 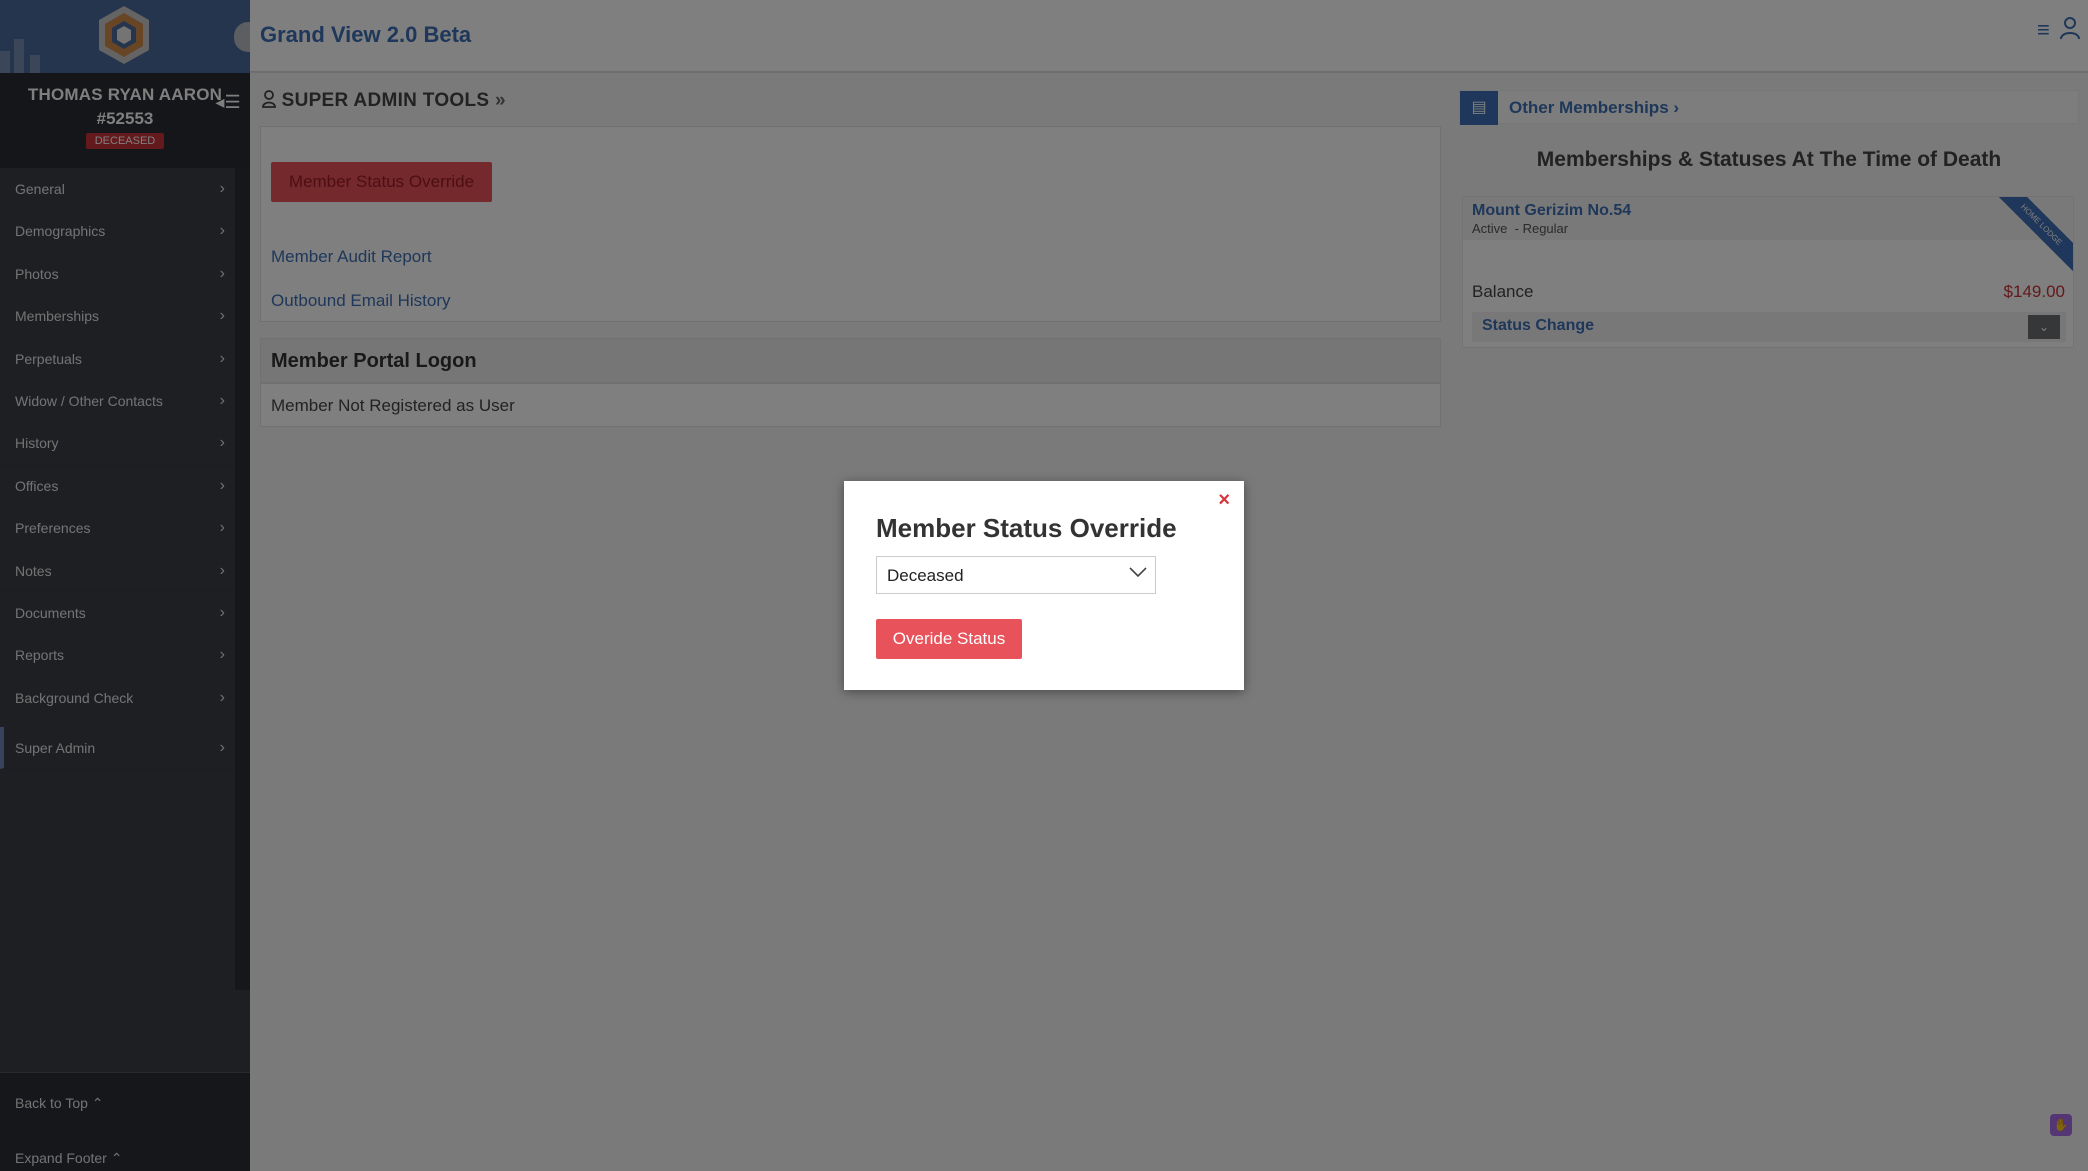 What do you see at coordinates (925, 575) in the screenshot?
I see `status-select-value: Deceased` at bounding box center [925, 575].